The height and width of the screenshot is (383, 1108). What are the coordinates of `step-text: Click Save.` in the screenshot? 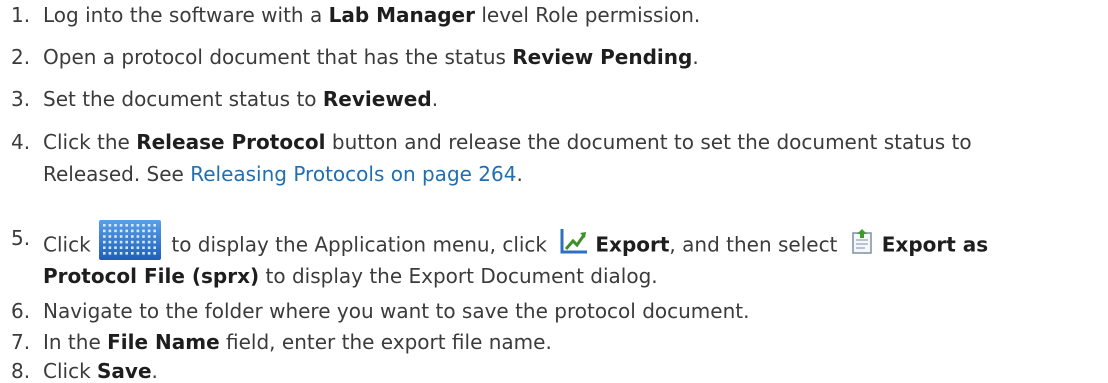 It's located at (100, 371).